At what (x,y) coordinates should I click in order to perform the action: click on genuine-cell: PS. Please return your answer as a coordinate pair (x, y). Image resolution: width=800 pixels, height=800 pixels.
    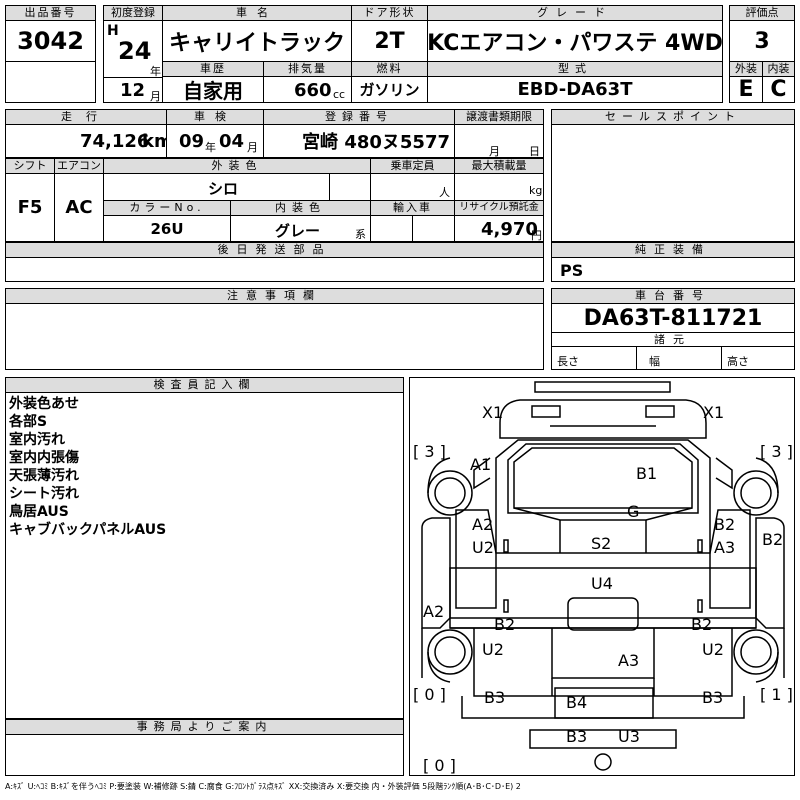
    Looking at the image, I should click on (673, 269).